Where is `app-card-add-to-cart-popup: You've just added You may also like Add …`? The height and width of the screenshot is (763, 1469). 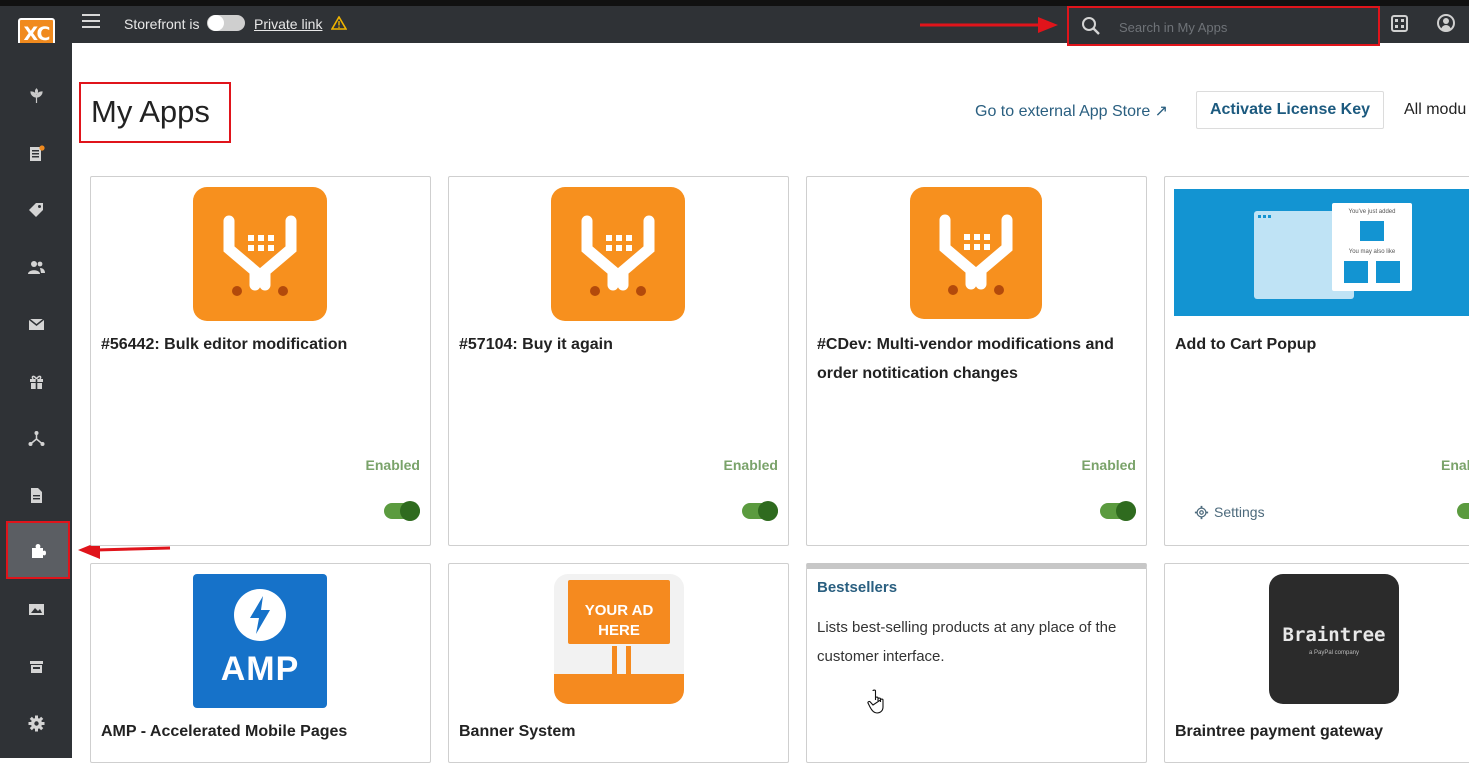 app-card-add-to-cart-popup: You've just added You may also like Add … is located at coordinates (1316, 361).